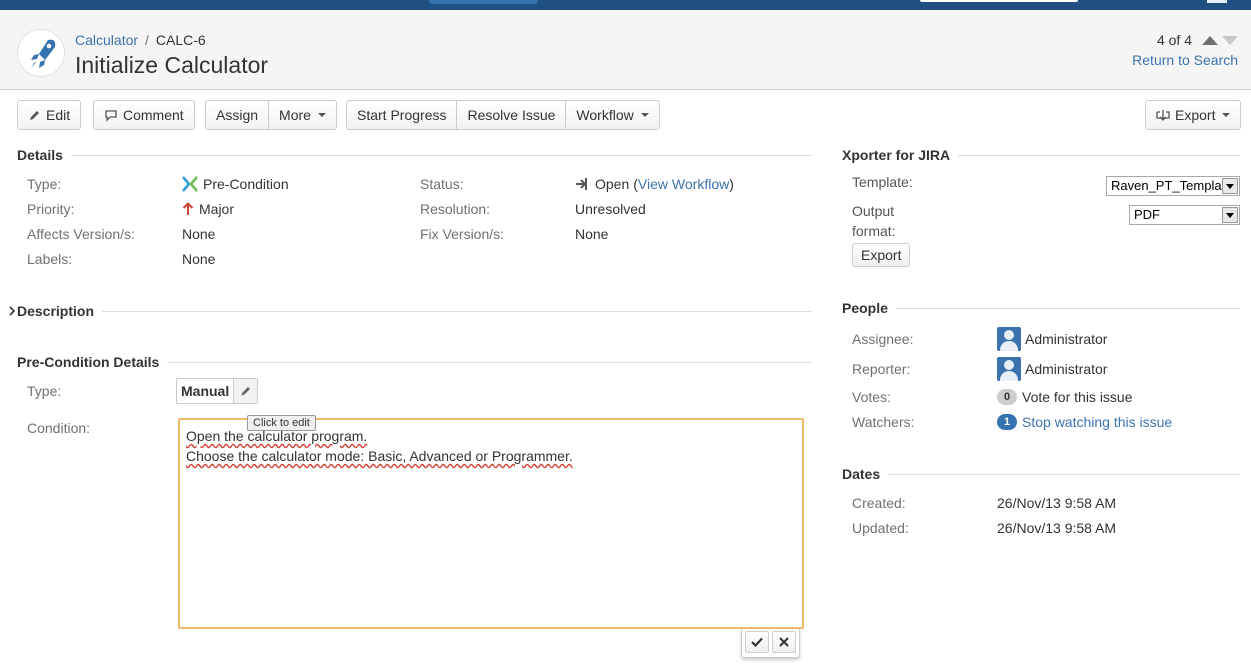 This screenshot has height=671, width=1251. I want to click on people-title: People, so click(865, 308).